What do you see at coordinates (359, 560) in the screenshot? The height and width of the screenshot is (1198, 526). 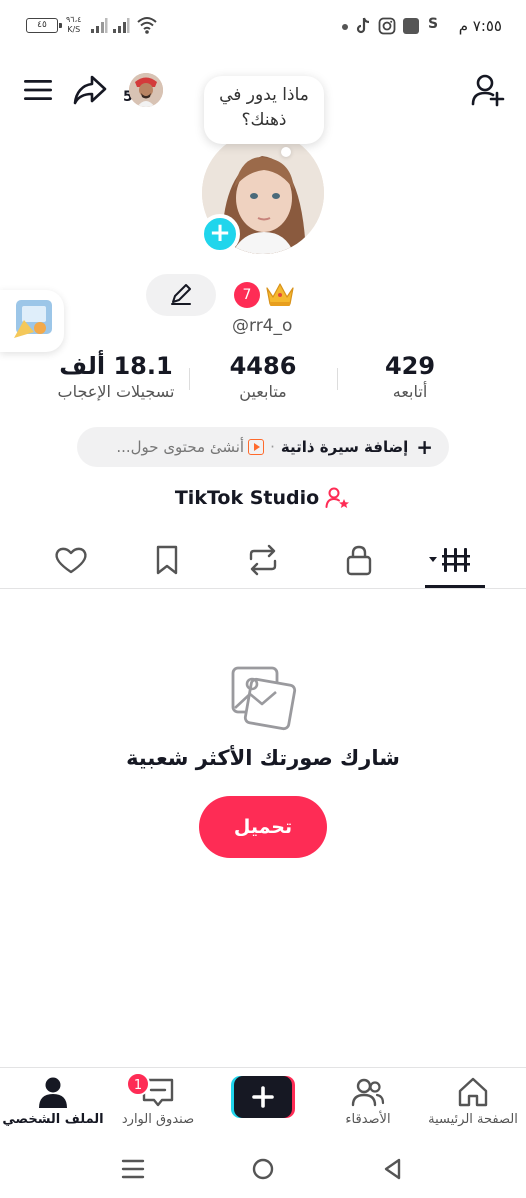 I see `private-tab` at bounding box center [359, 560].